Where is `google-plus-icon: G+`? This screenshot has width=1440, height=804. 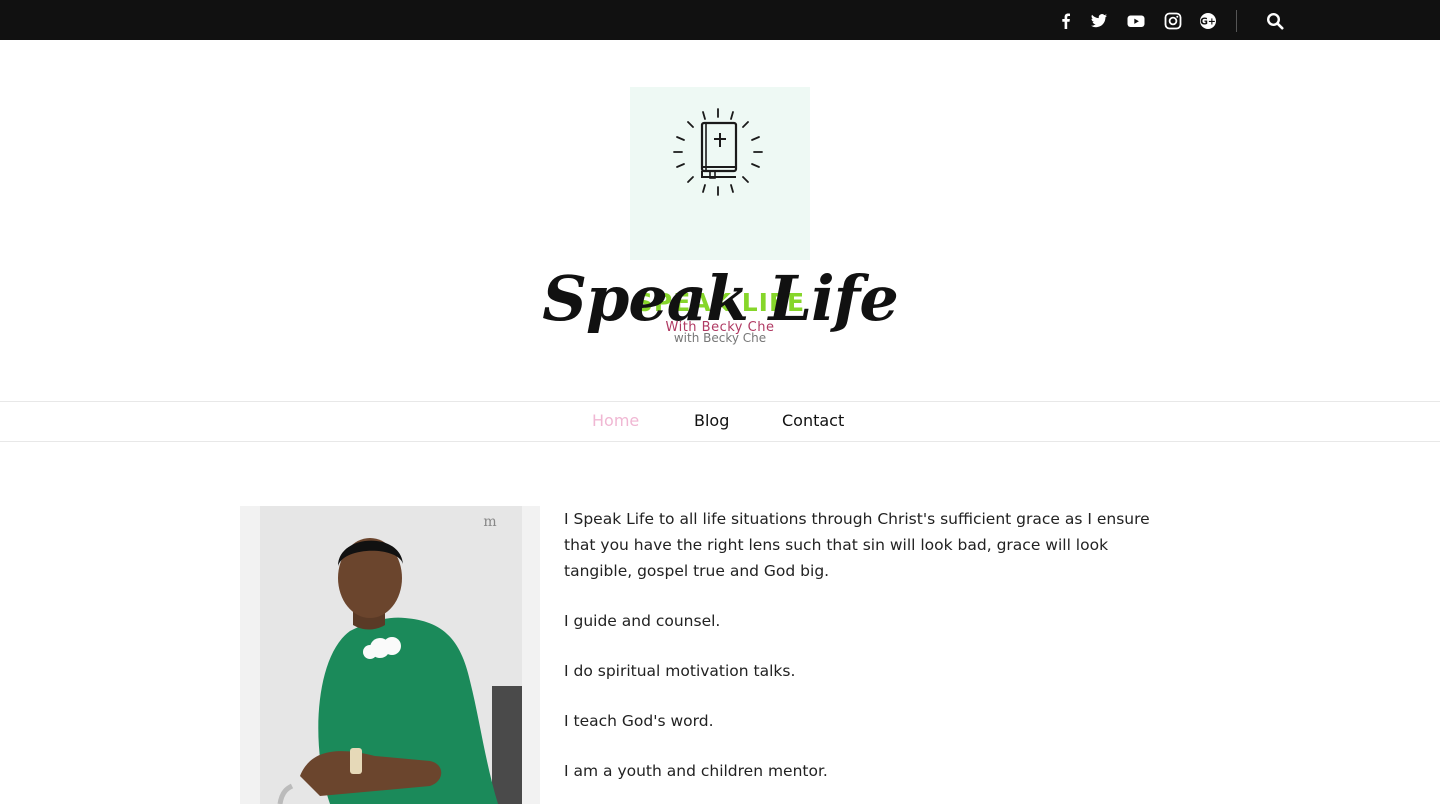
google-plus-icon: G+ is located at coordinates (1208, 21).